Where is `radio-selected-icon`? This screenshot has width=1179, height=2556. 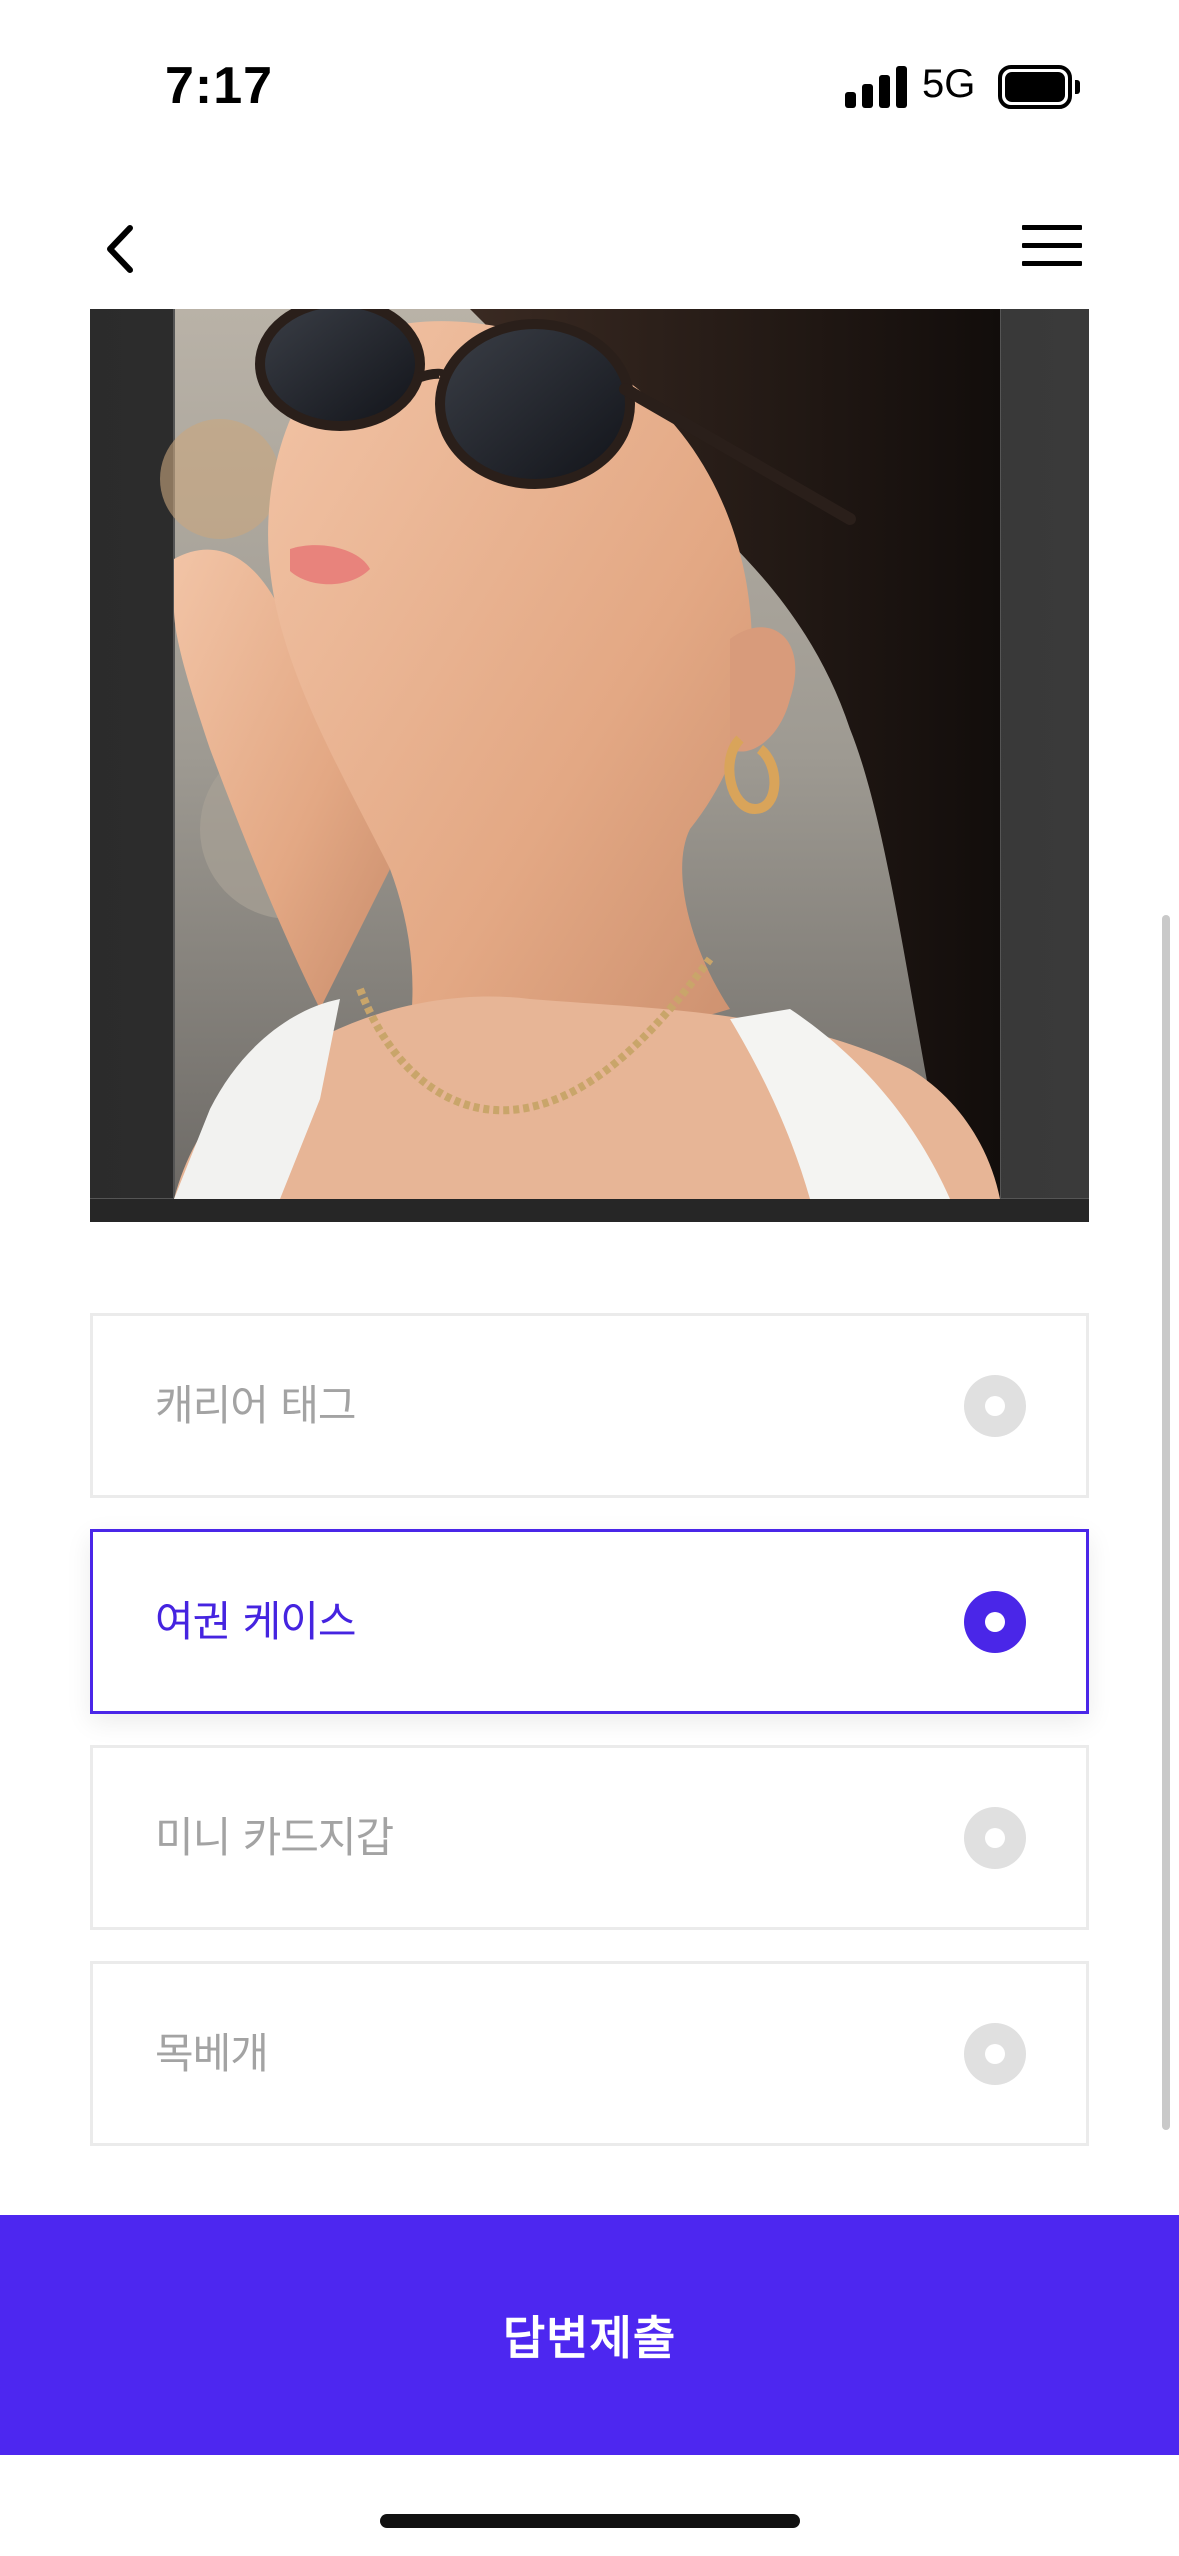 radio-selected-icon is located at coordinates (995, 1622).